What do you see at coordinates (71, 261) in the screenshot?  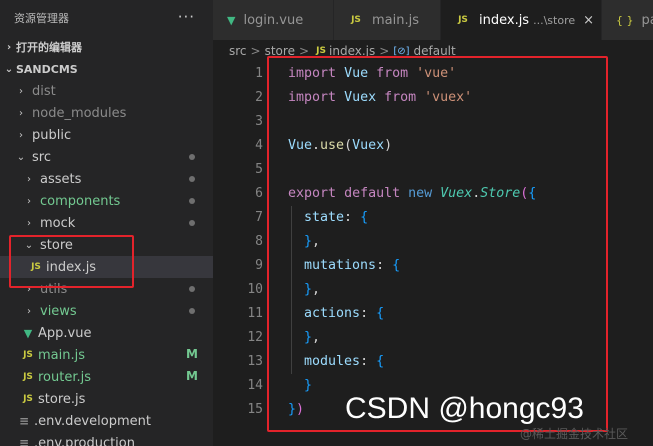 I see `store-highlight-annotation` at bounding box center [71, 261].